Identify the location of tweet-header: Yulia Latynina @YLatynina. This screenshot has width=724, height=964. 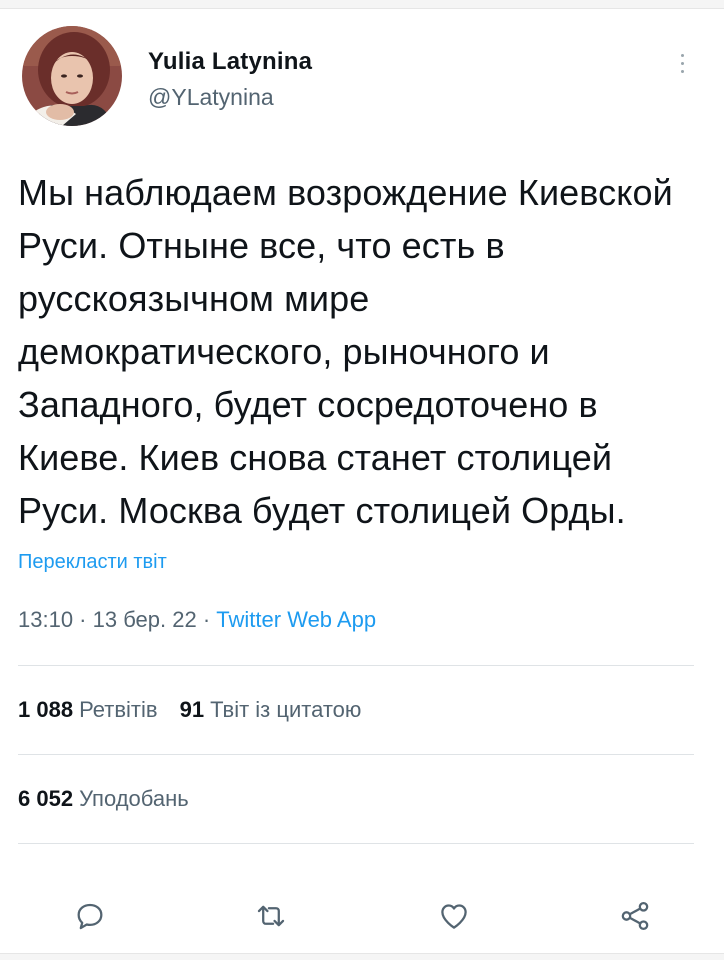
(356, 77).